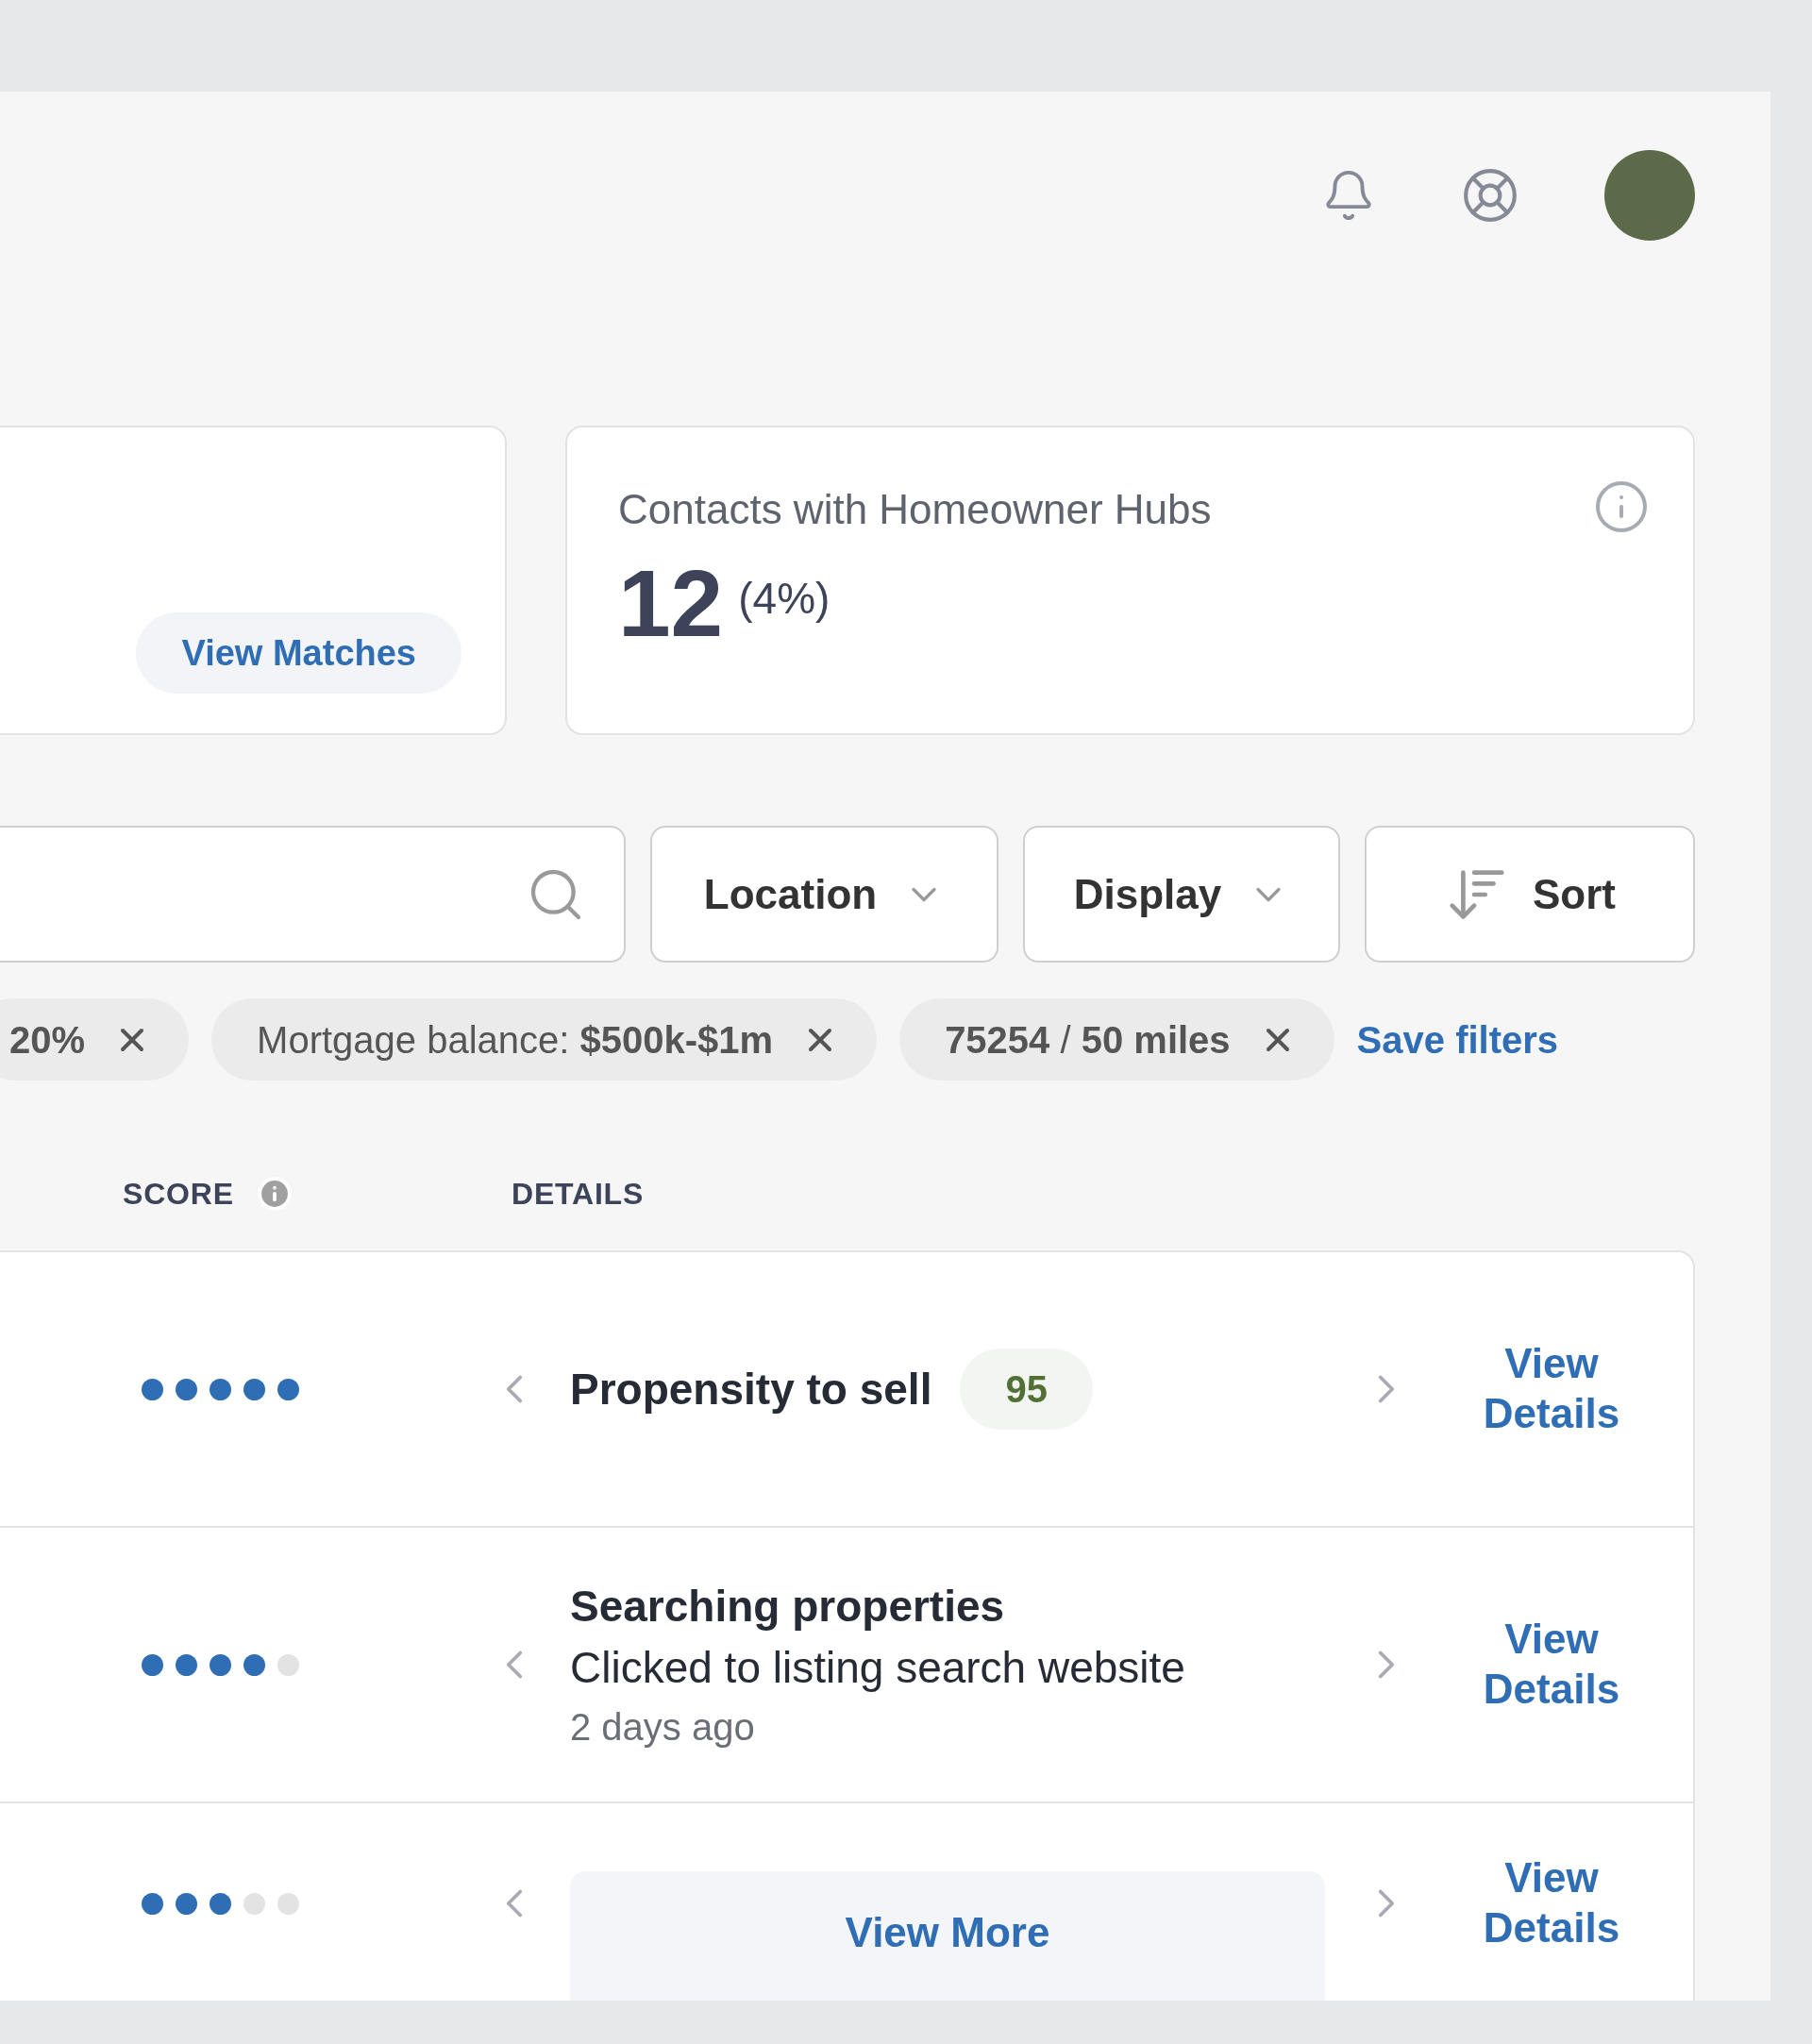 Image resolution: width=1812 pixels, height=2044 pixels. I want to click on help-icon, so click(1490, 195).